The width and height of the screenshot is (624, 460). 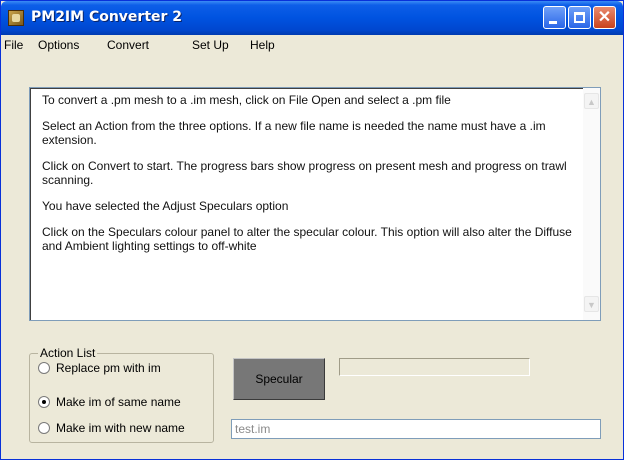 I want to click on filename-input, so click(x=416, y=429).